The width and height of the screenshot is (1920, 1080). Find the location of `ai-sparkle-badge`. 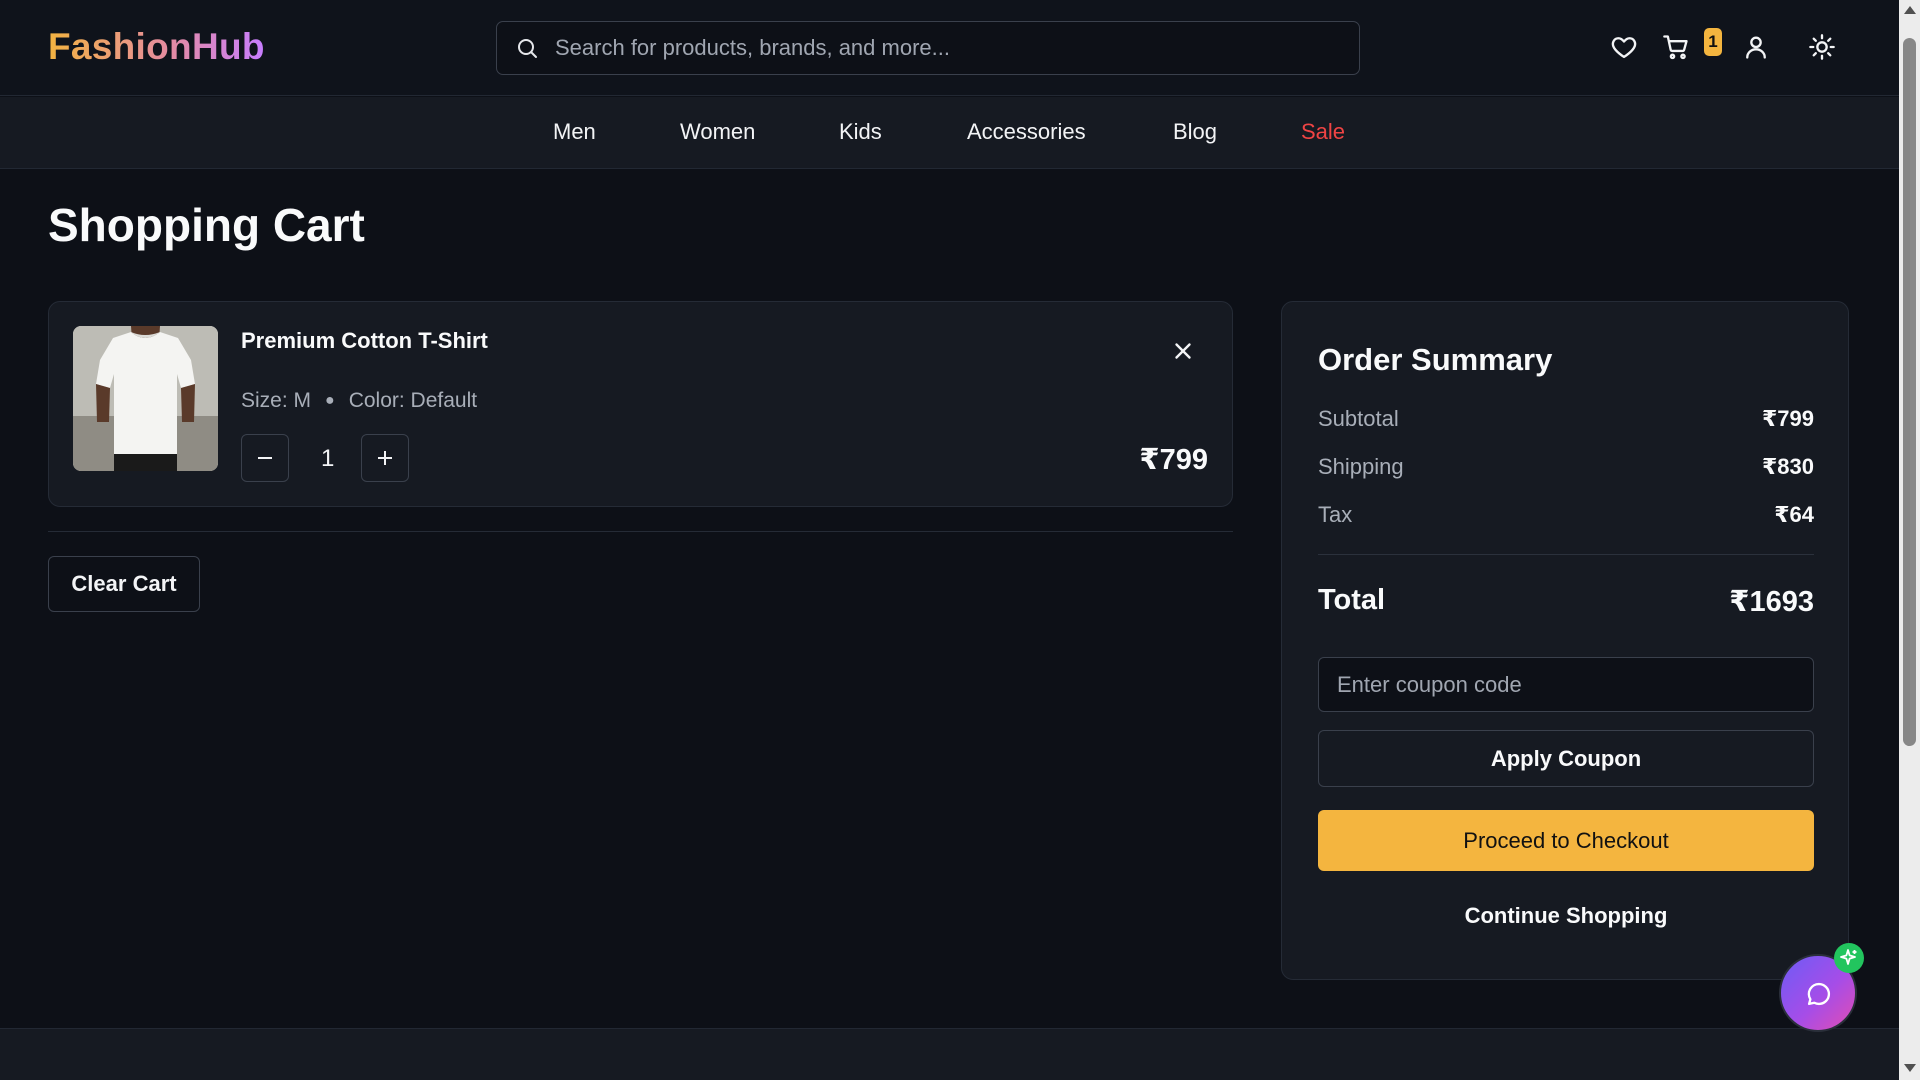

ai-sparkle-badge is located at coordinates (1849, 958).